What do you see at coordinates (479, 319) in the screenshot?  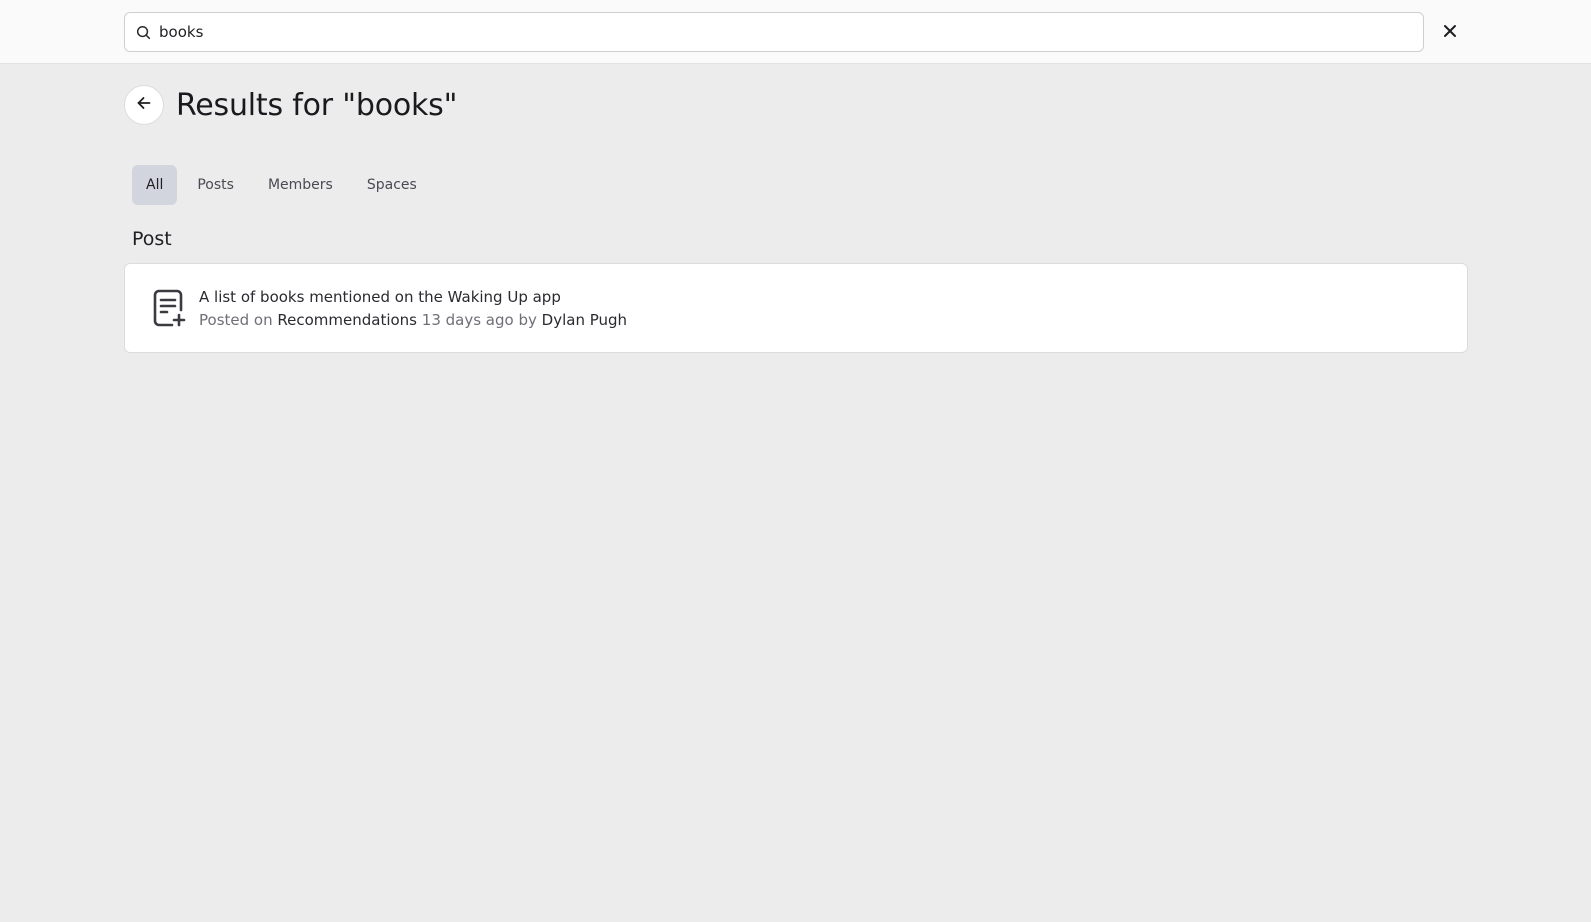 I see `time-label: 13 days ago by` at bounding box center [479, 319].